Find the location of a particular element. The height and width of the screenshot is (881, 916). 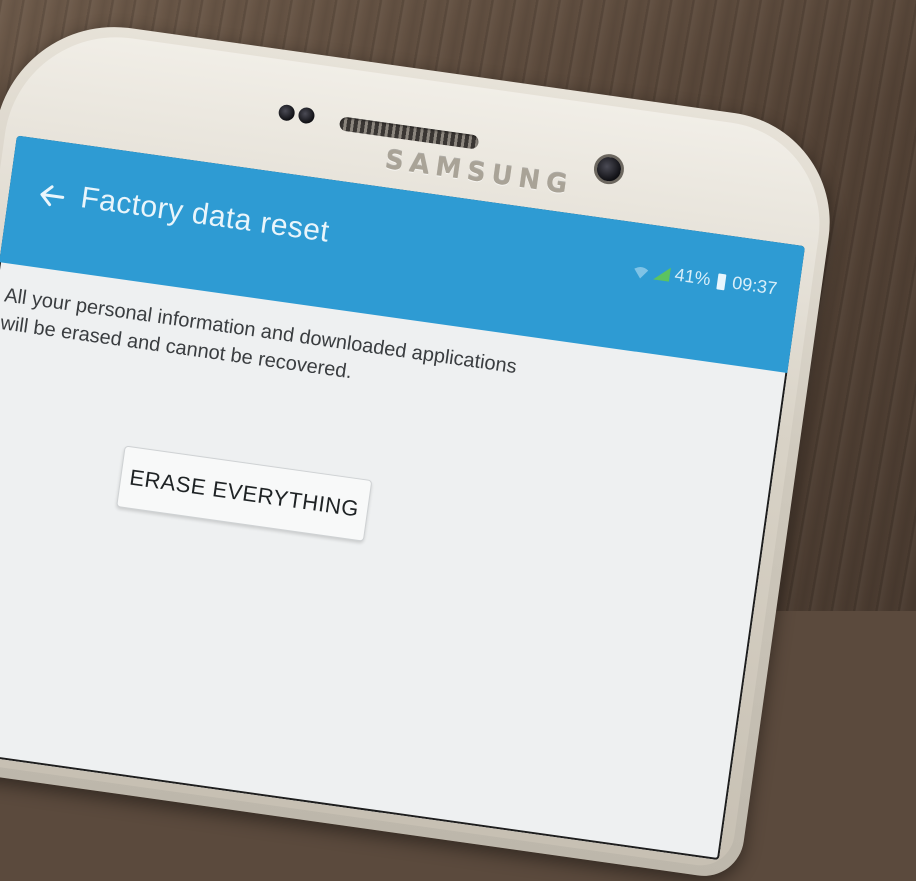

signal-icon is located at coordinates (662, 273).